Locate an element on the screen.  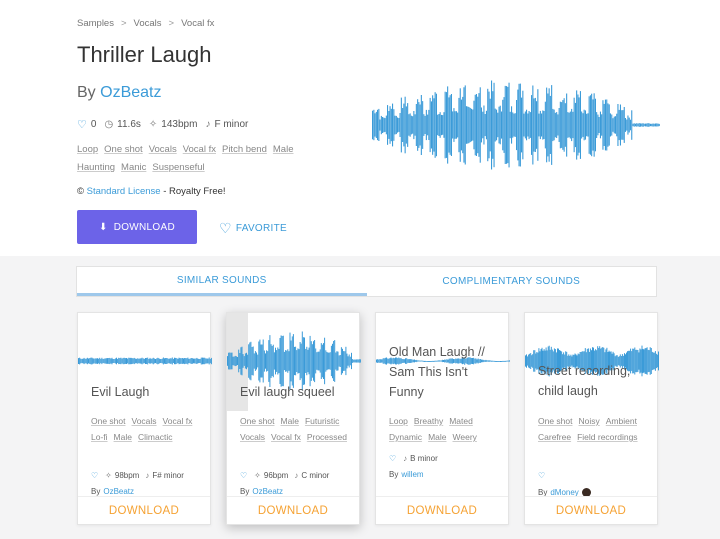
tag: Mated is located at coordinates (461, 421).